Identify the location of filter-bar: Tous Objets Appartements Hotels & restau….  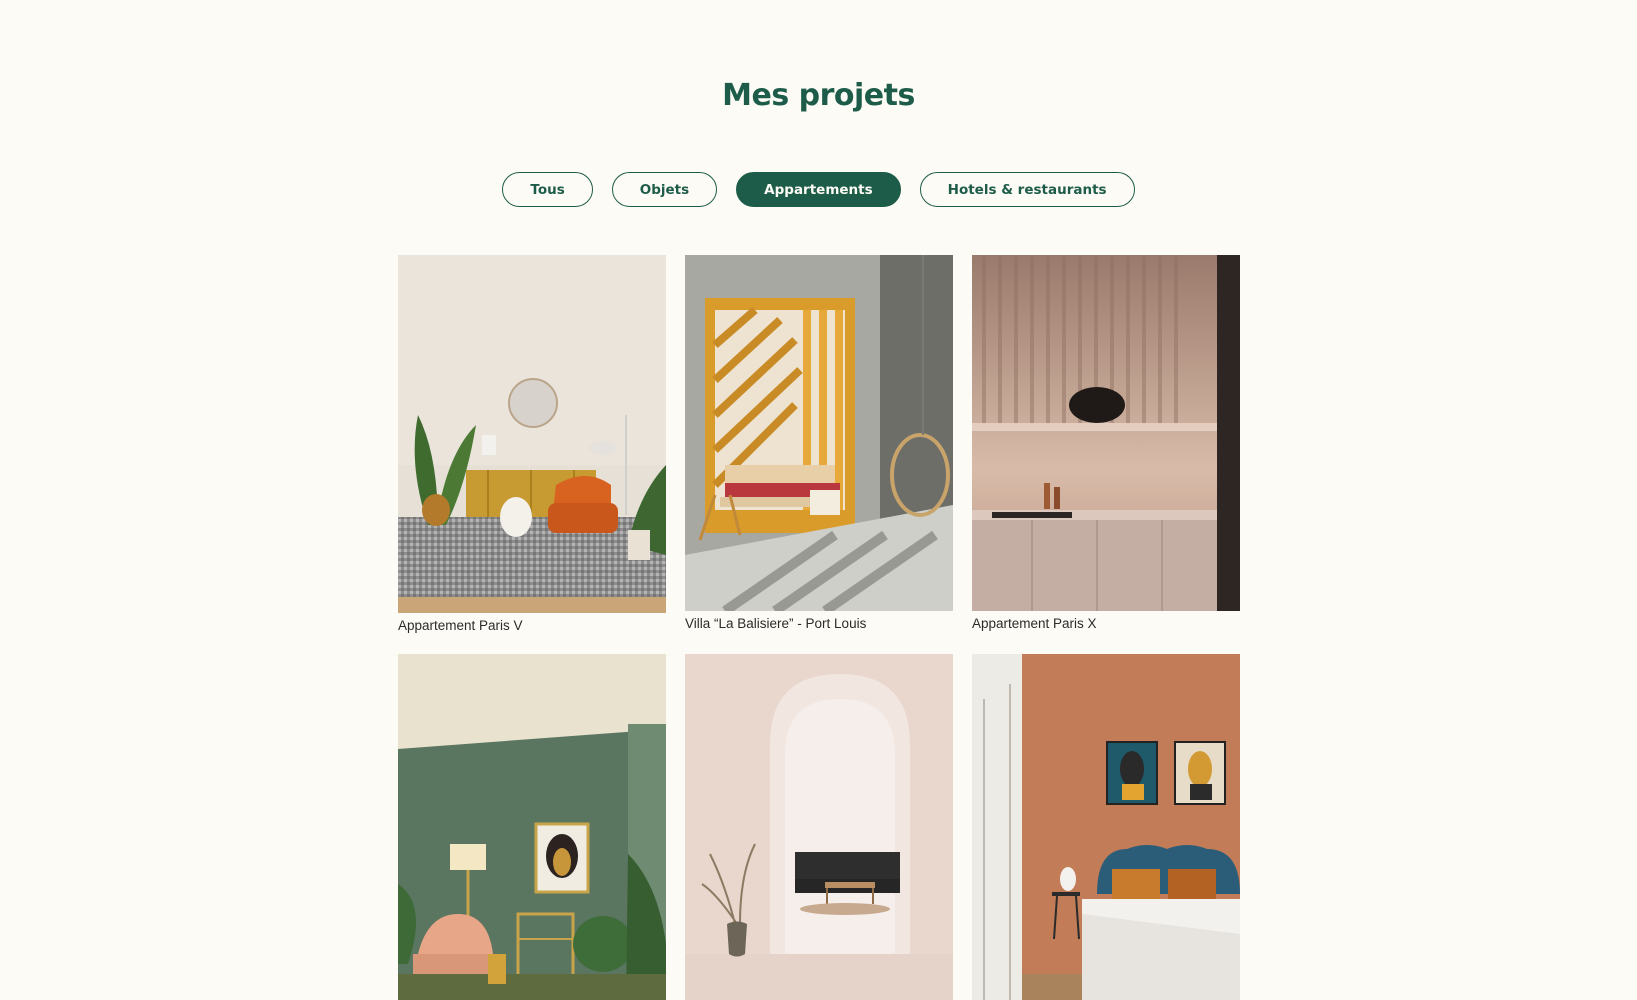
(818, 189).